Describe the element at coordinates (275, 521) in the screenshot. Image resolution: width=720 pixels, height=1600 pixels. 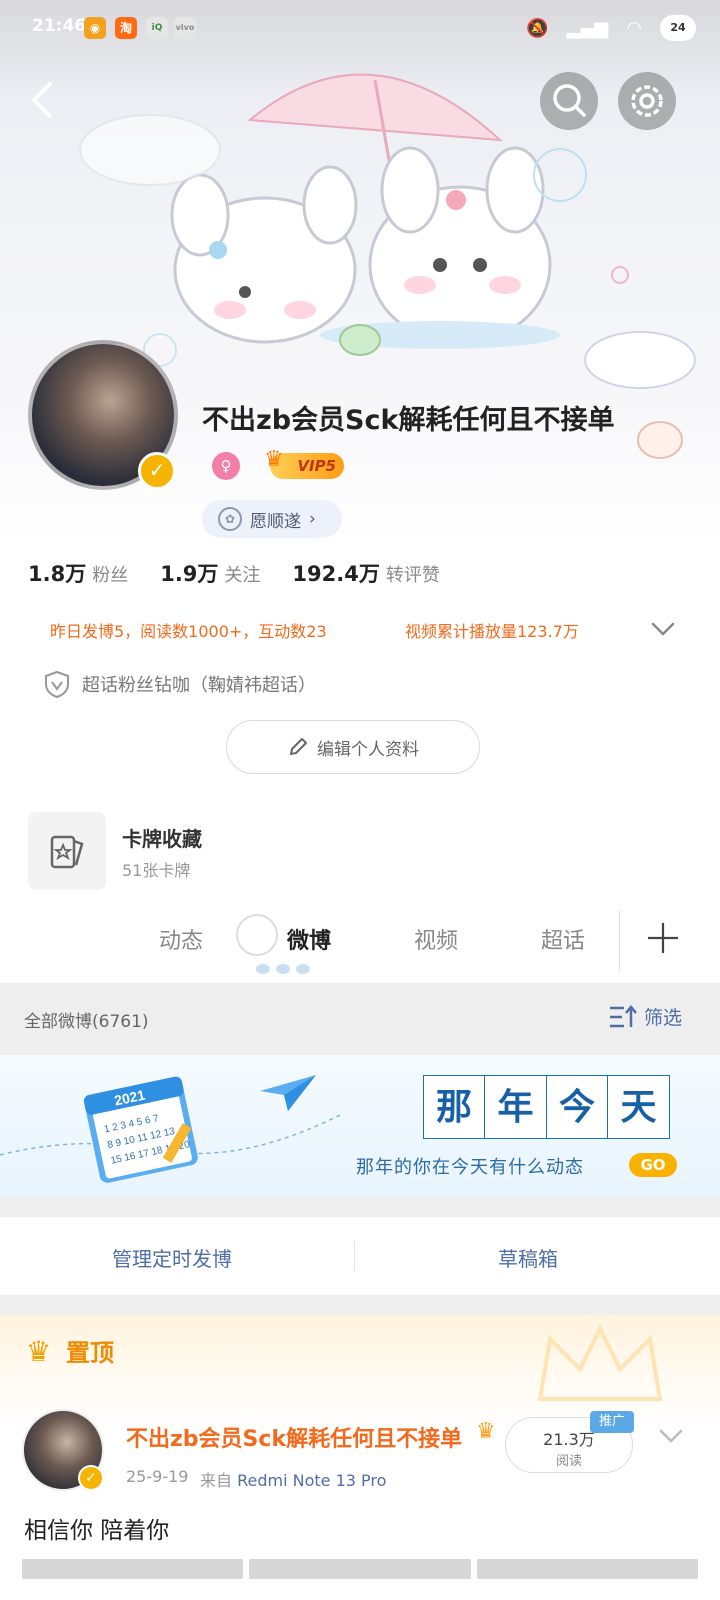
I see `tag-label: 愿顺遂` at that location.